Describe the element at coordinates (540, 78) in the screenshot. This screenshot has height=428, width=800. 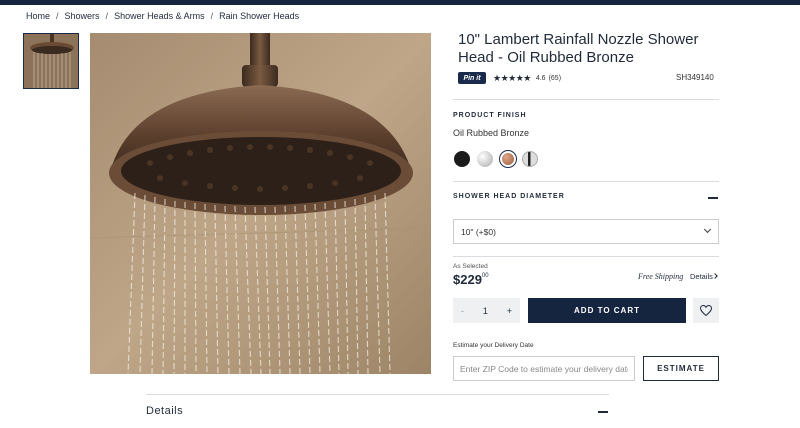
I see `rating-value: 4.6` at that location.